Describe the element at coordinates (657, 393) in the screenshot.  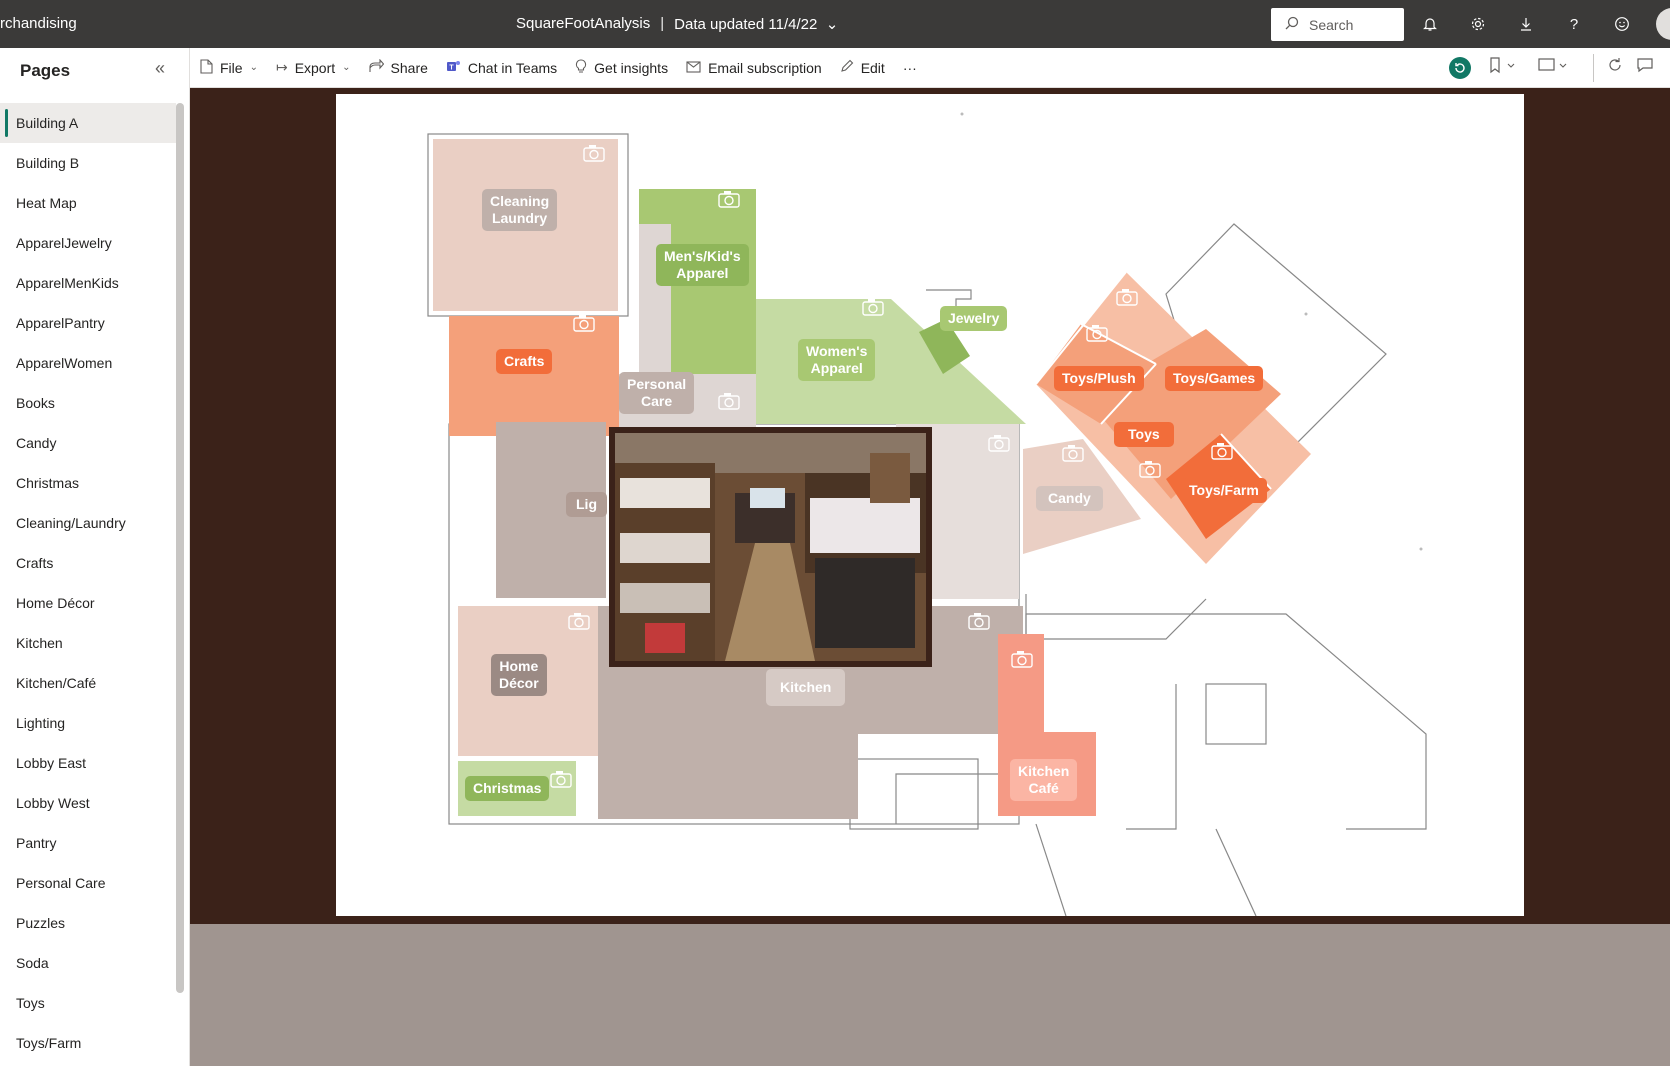
I see `zone-label-personal-care: Personal Care` at that location.